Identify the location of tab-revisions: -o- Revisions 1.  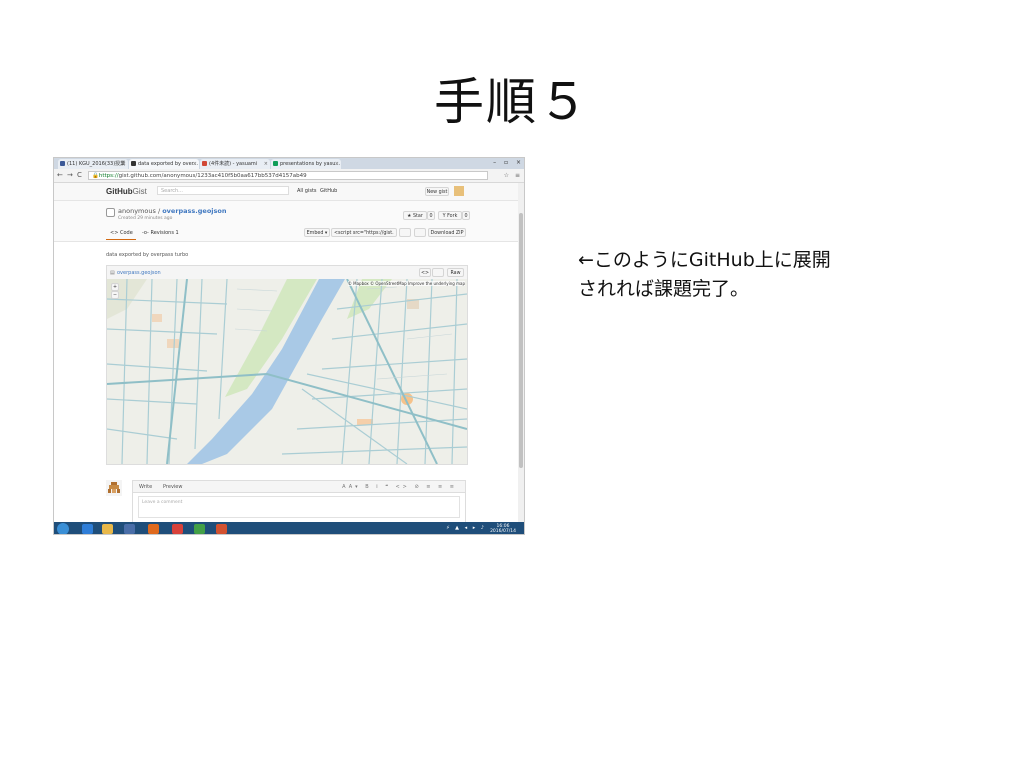
(160, 233).